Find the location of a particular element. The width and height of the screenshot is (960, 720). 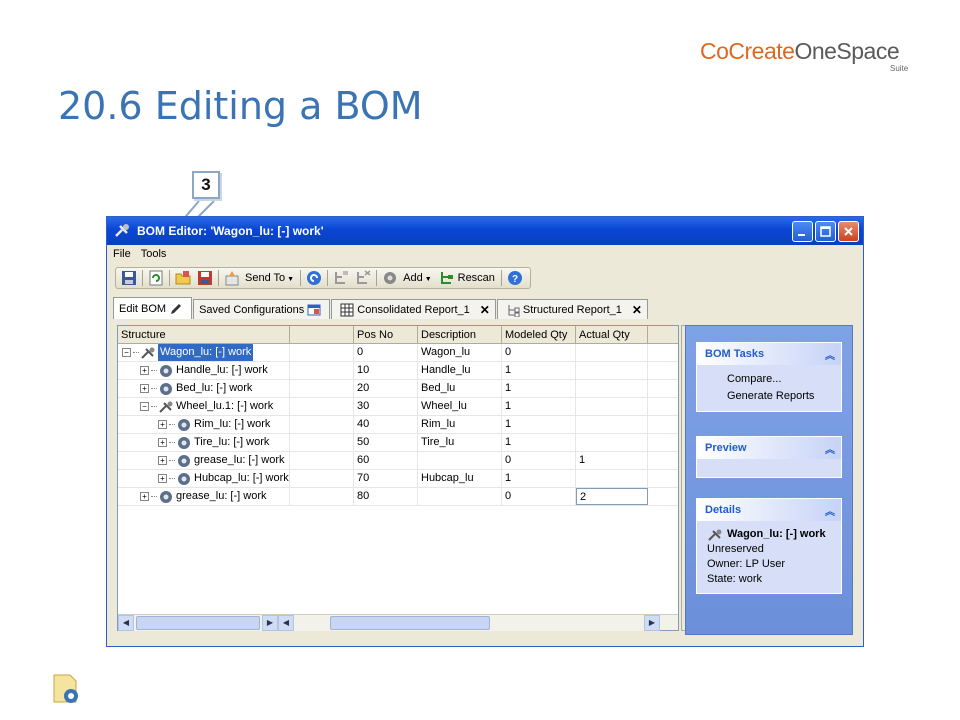

tab-consolidated-report: Consolidated Report_1 ✕ is located at coordinates (413, 309).